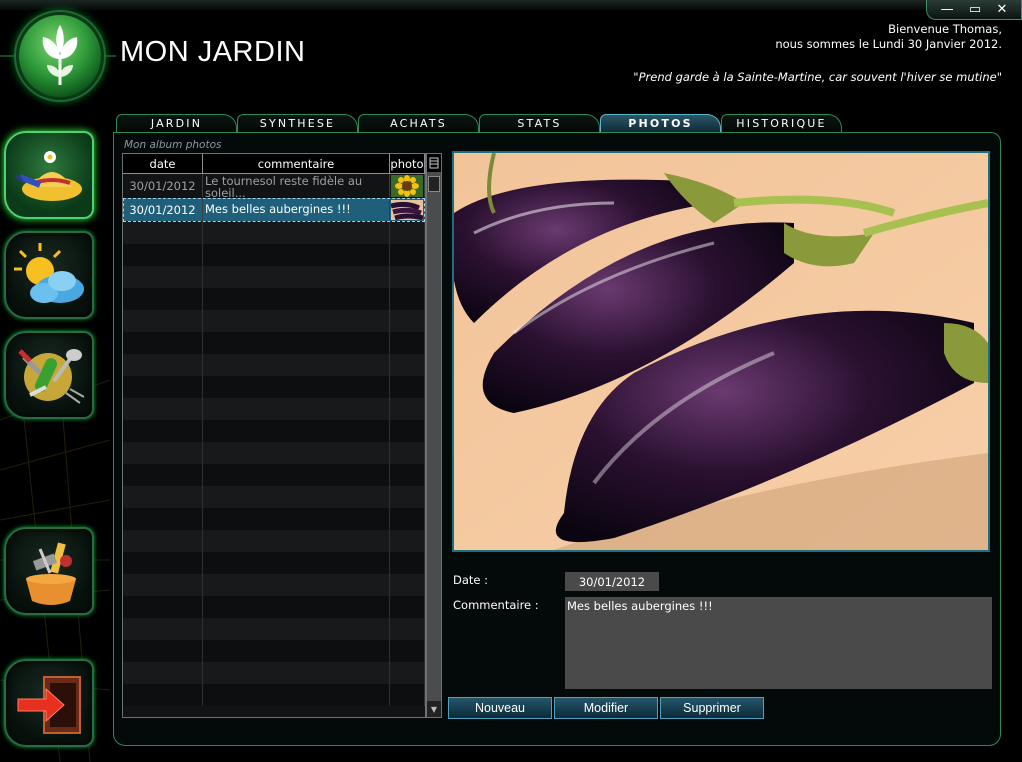  What do you see at coordinates (418, 123) in the screenshot?
I see `tab-achats: ACHATS` at bounding box center [418, 123].